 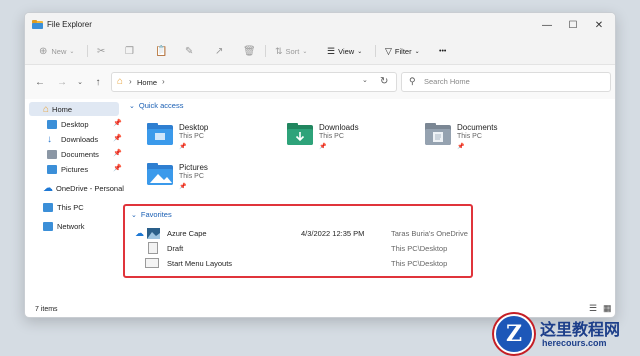 What do you see at coordinates (442, 51) in the screenshot?
I see `more-options-button: •••` at bounding box center [442, 51].